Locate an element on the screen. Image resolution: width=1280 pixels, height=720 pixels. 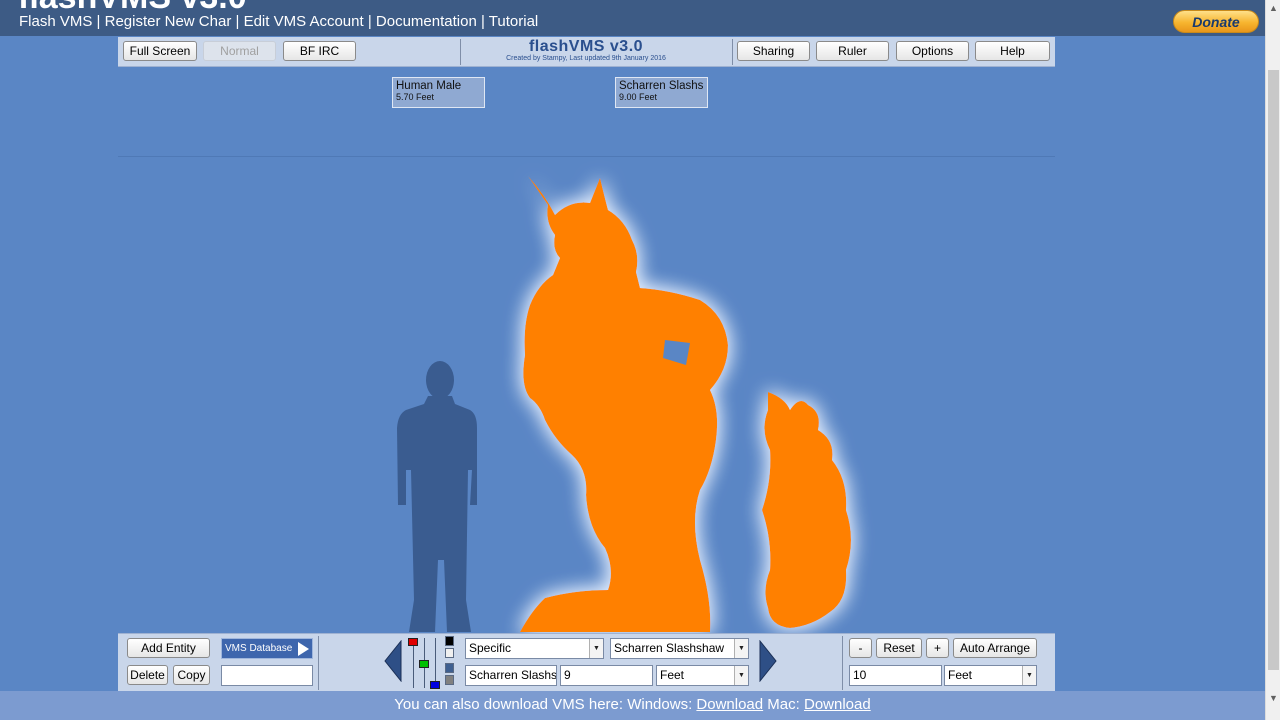
ground-guide-line is located at coordinates (586, 156).